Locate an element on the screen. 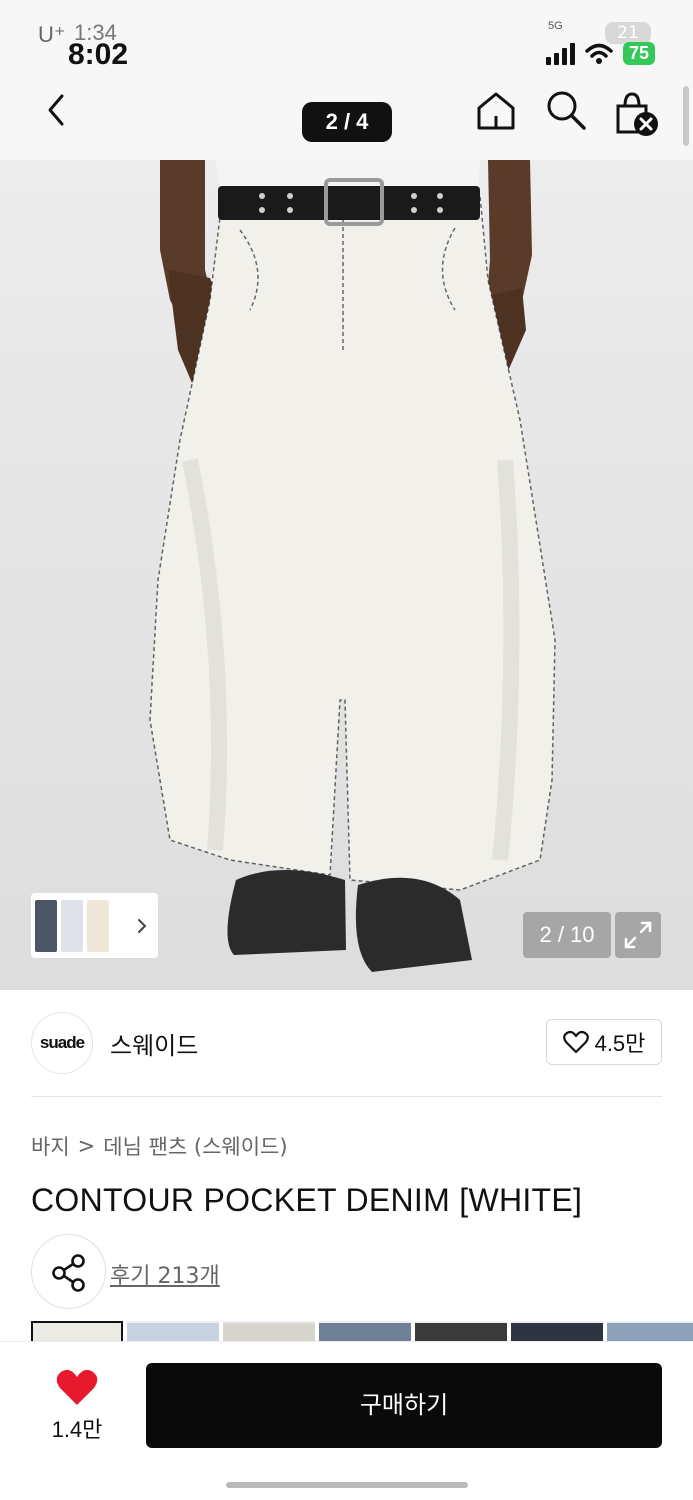 The height and width of the screenshot is (1500, 693). expand-button is located at coordinates (638, 935).